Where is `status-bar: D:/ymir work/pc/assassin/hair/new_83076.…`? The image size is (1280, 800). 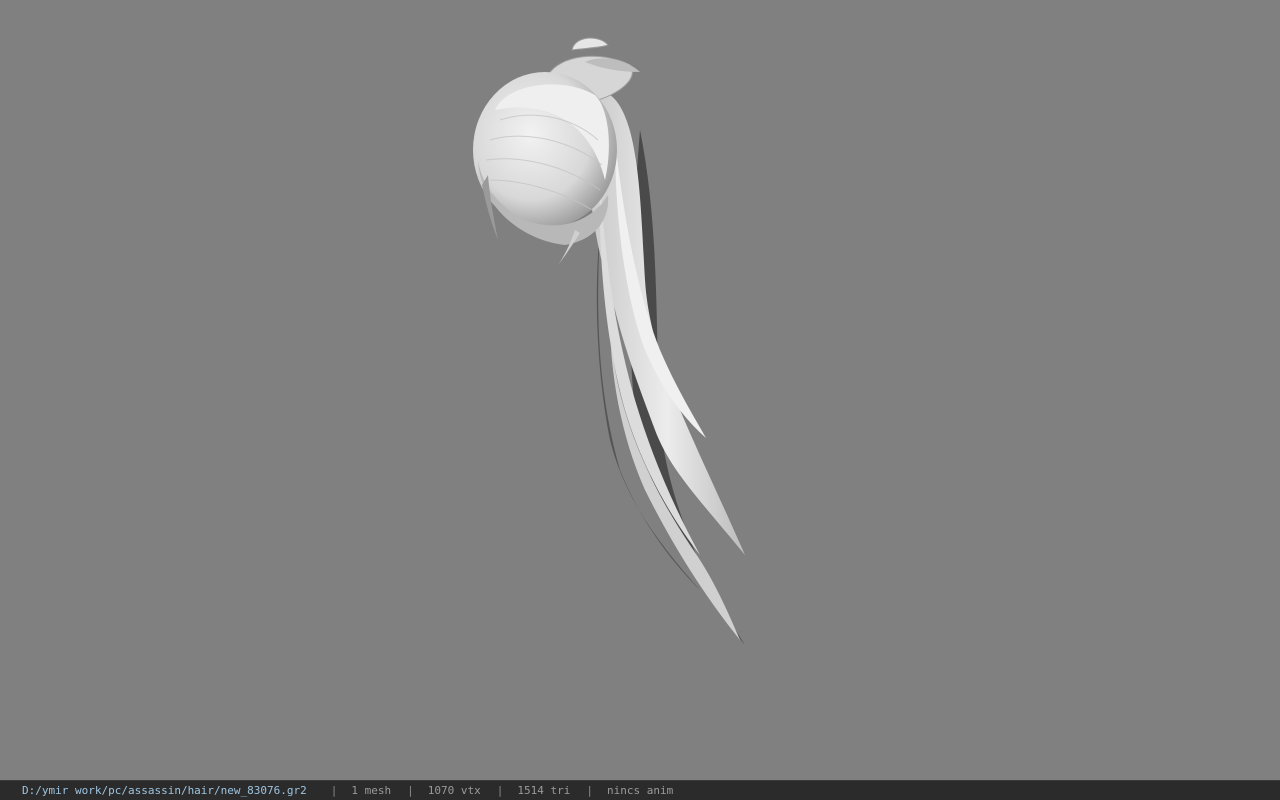
status-bar: D:/ymir work/pc/assassin/hair/new_83076.… is located at coordinates (640, 790).